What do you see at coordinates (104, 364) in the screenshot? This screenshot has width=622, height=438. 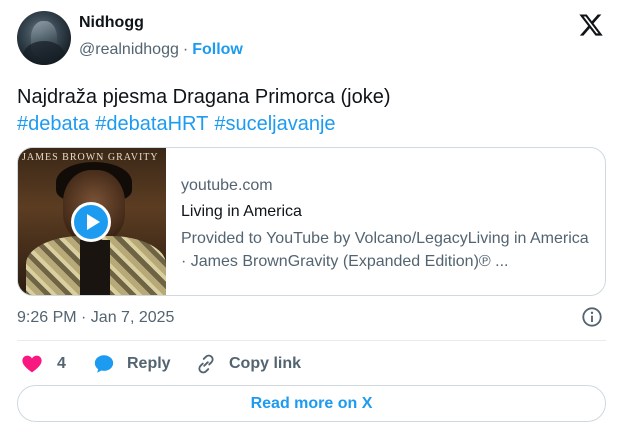 I see `reply-bubble-icon` at bounding box center [104, 364].